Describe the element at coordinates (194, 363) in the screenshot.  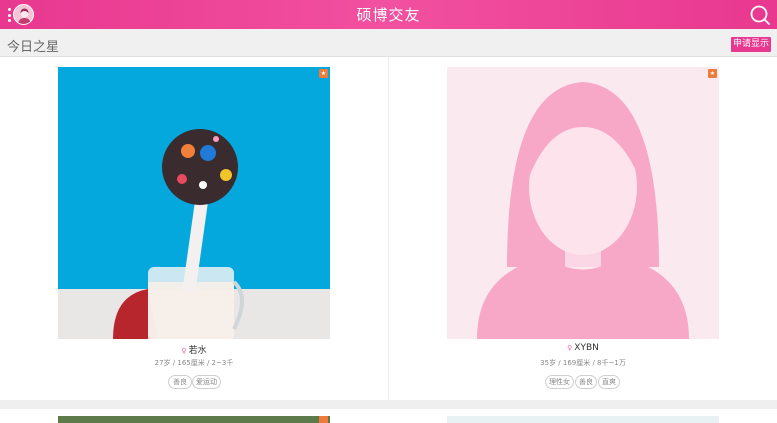
I see `user-meta: 27岁 / 165厘米 / 2~3千` at that location.